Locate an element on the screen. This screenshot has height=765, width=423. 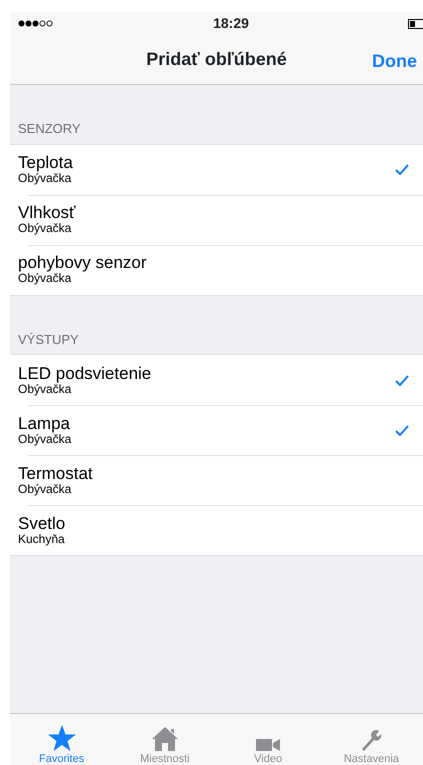
signal-icon is located at coordinates (36, 23).